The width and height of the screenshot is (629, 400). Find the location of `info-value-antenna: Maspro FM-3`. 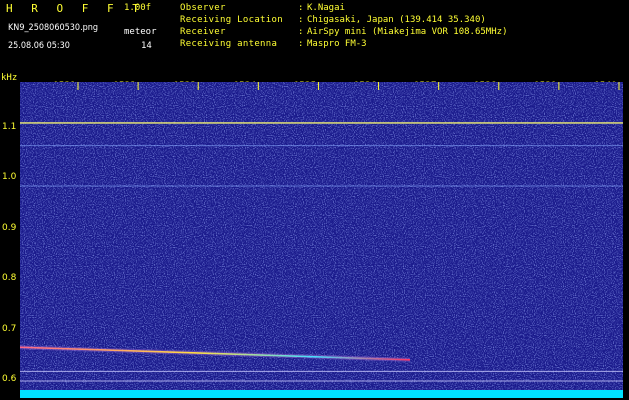

info-value-antenna: Maspro FM-3 is located at coordinates (337, 44).